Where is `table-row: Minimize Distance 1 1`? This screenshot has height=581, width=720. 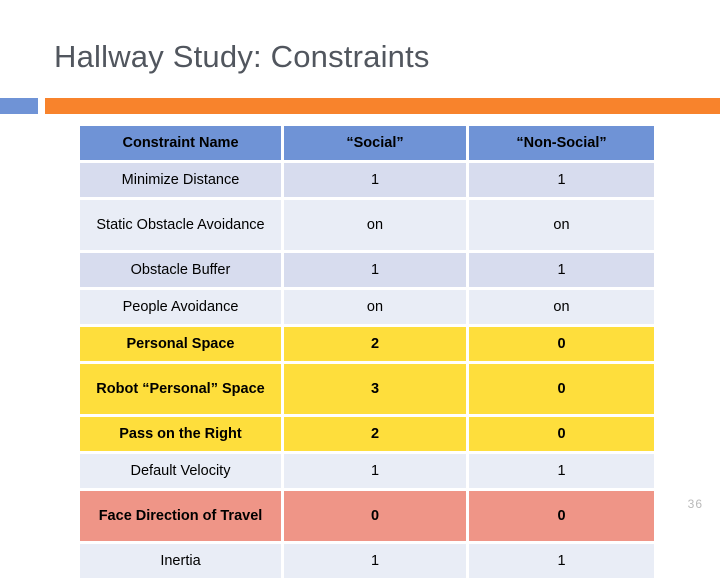
table-row: Minimize Distance 1 1 is located at coordinates (367, 181).